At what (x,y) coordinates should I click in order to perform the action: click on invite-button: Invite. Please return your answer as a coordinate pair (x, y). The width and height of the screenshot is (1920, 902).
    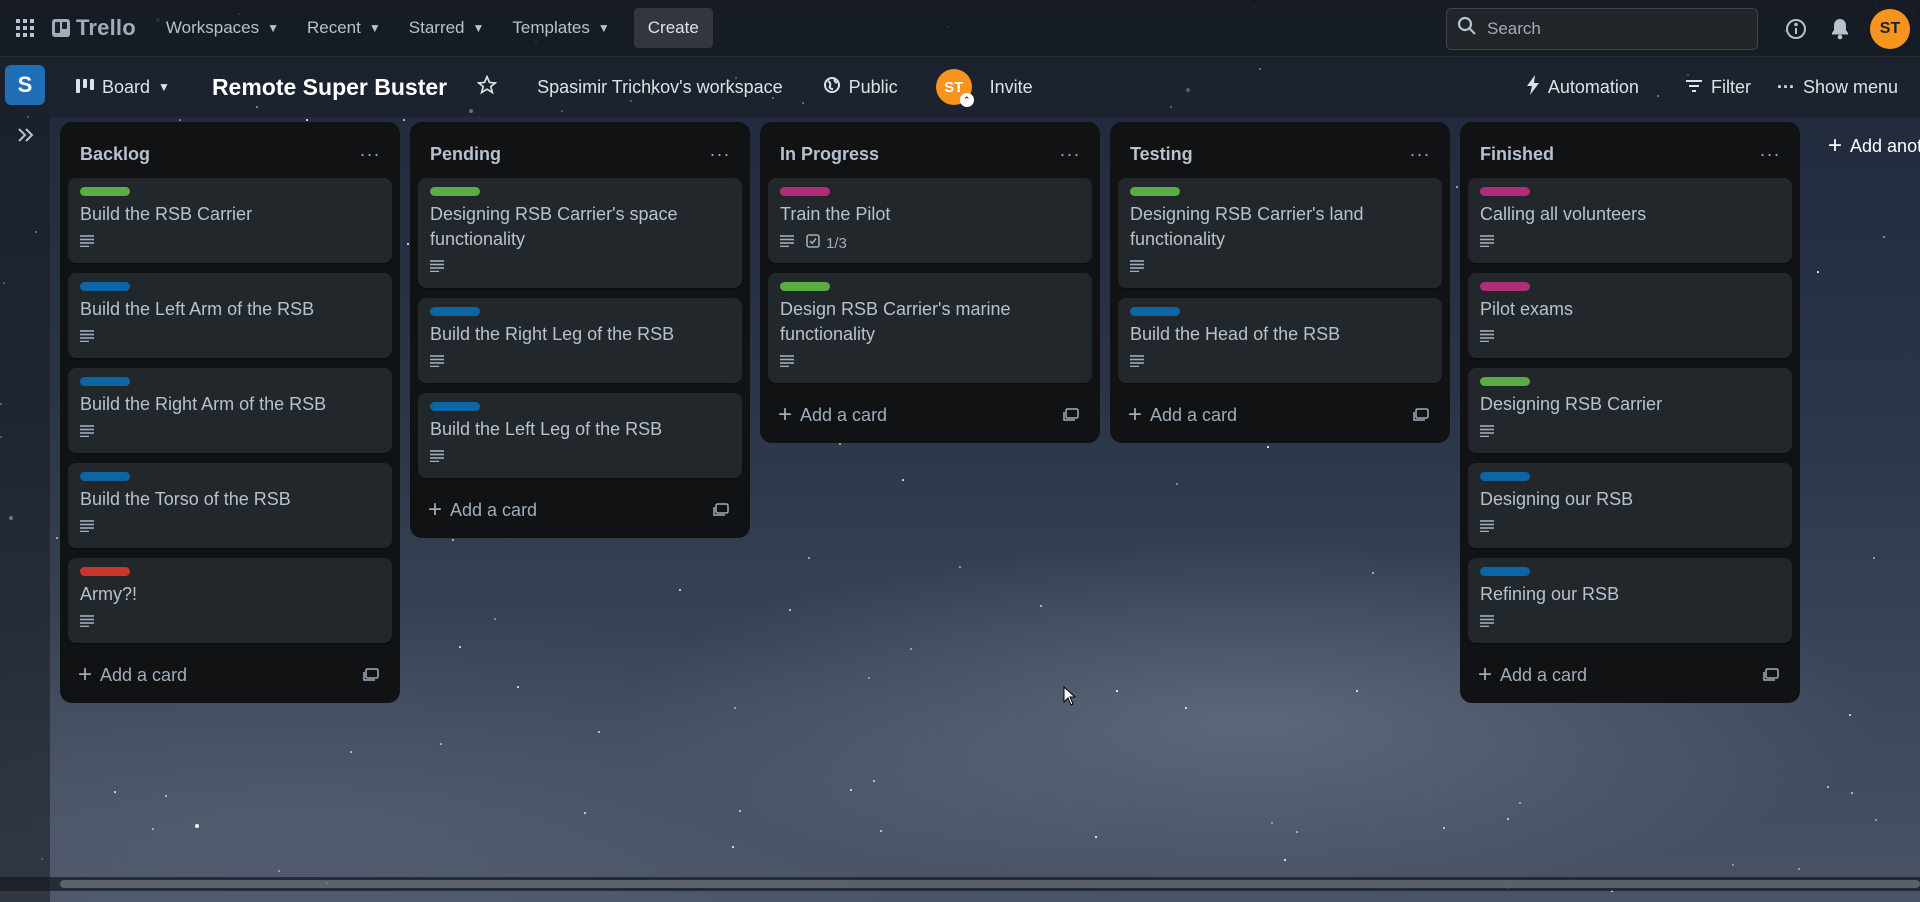
    Looking at the image, I should click on (1011, 87).